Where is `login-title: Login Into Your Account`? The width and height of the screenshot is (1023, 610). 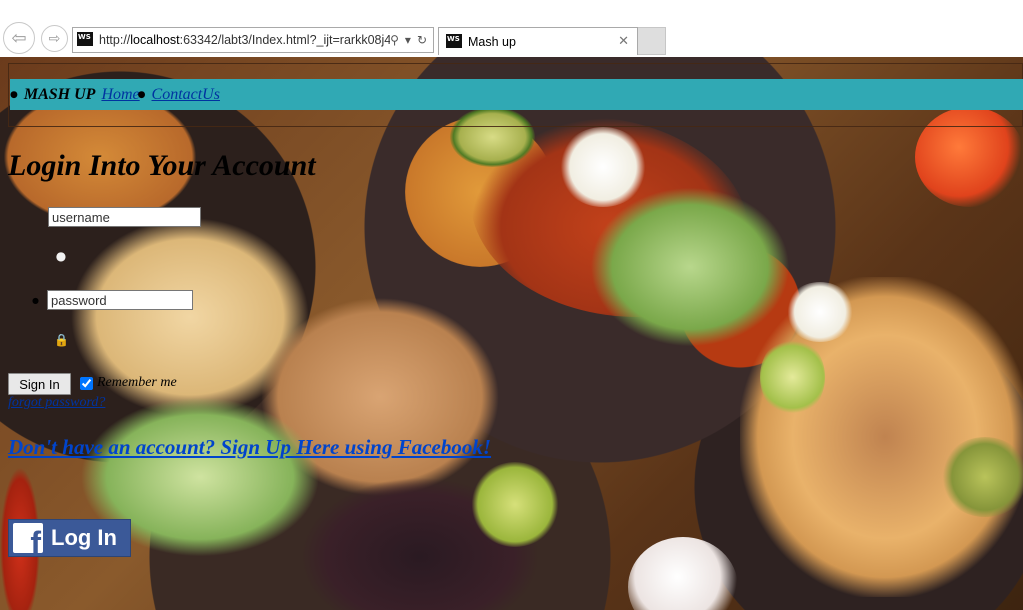
login-title: Login Into Your Account is located at coordinates (162, 165).